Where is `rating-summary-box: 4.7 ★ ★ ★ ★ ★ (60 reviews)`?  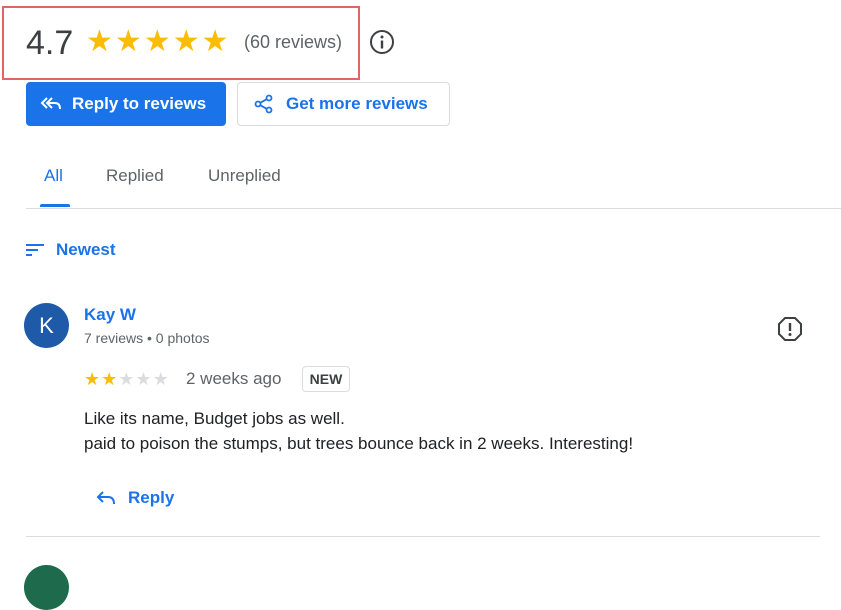
rating-summary-box: 4.7 ★ ★ ★ ★ ★ (60 reviews) is located at coordinates (181, 43).